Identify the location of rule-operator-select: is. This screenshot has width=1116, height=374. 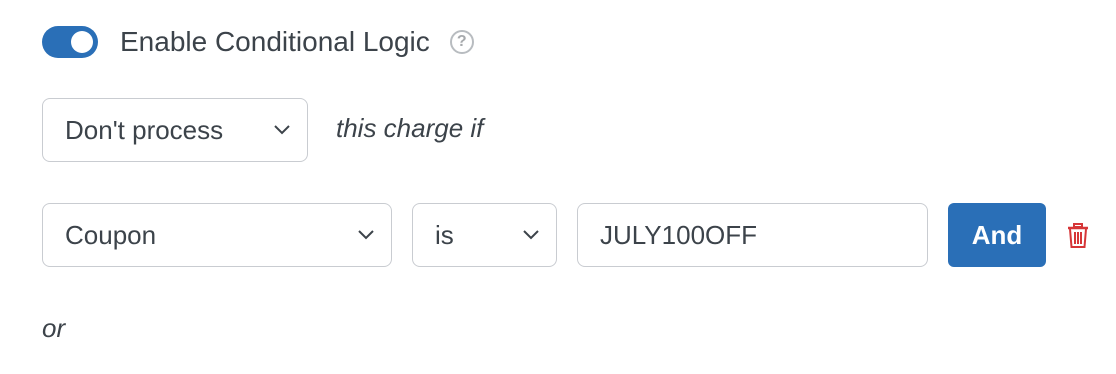
(484, 235).